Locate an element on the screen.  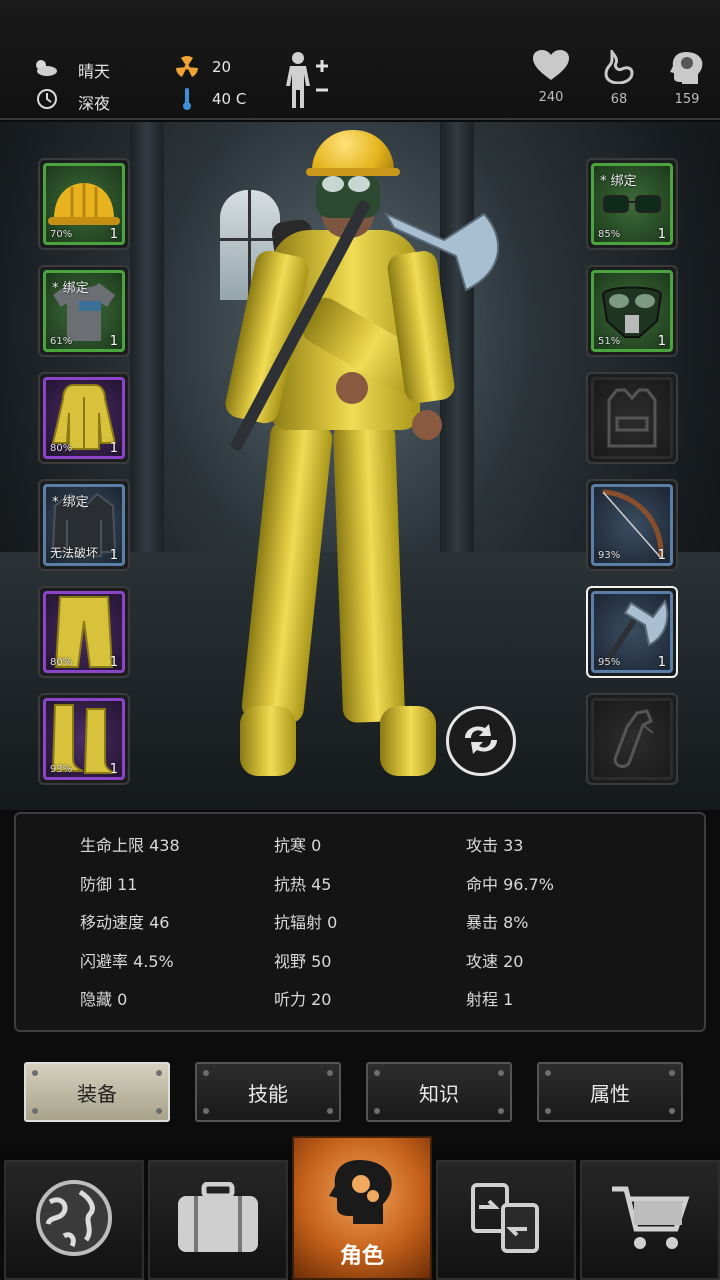
slot-throwable is located at coordinates (632, 739).